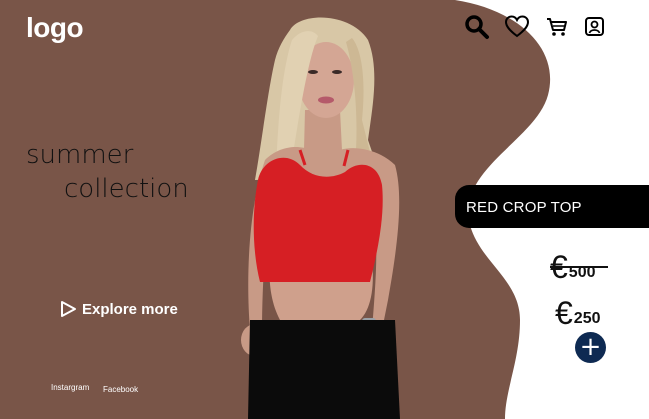  What do you see at coordinates (126, 189) in the screenshot?
I see `headline-line-2: collection` at bounding box center [126, 189].